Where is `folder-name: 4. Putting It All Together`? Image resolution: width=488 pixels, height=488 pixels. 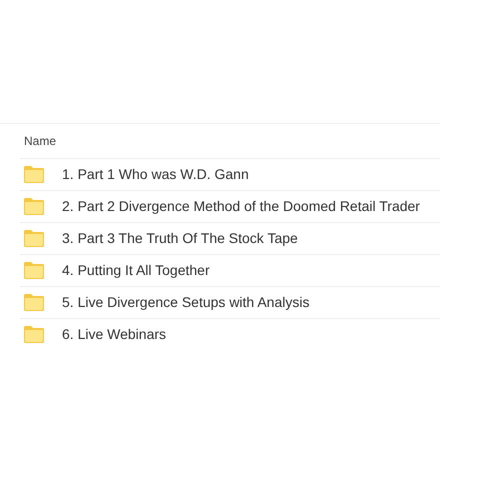
folder-name: 4. Putting It All Together is located at coordinates (136, 270).